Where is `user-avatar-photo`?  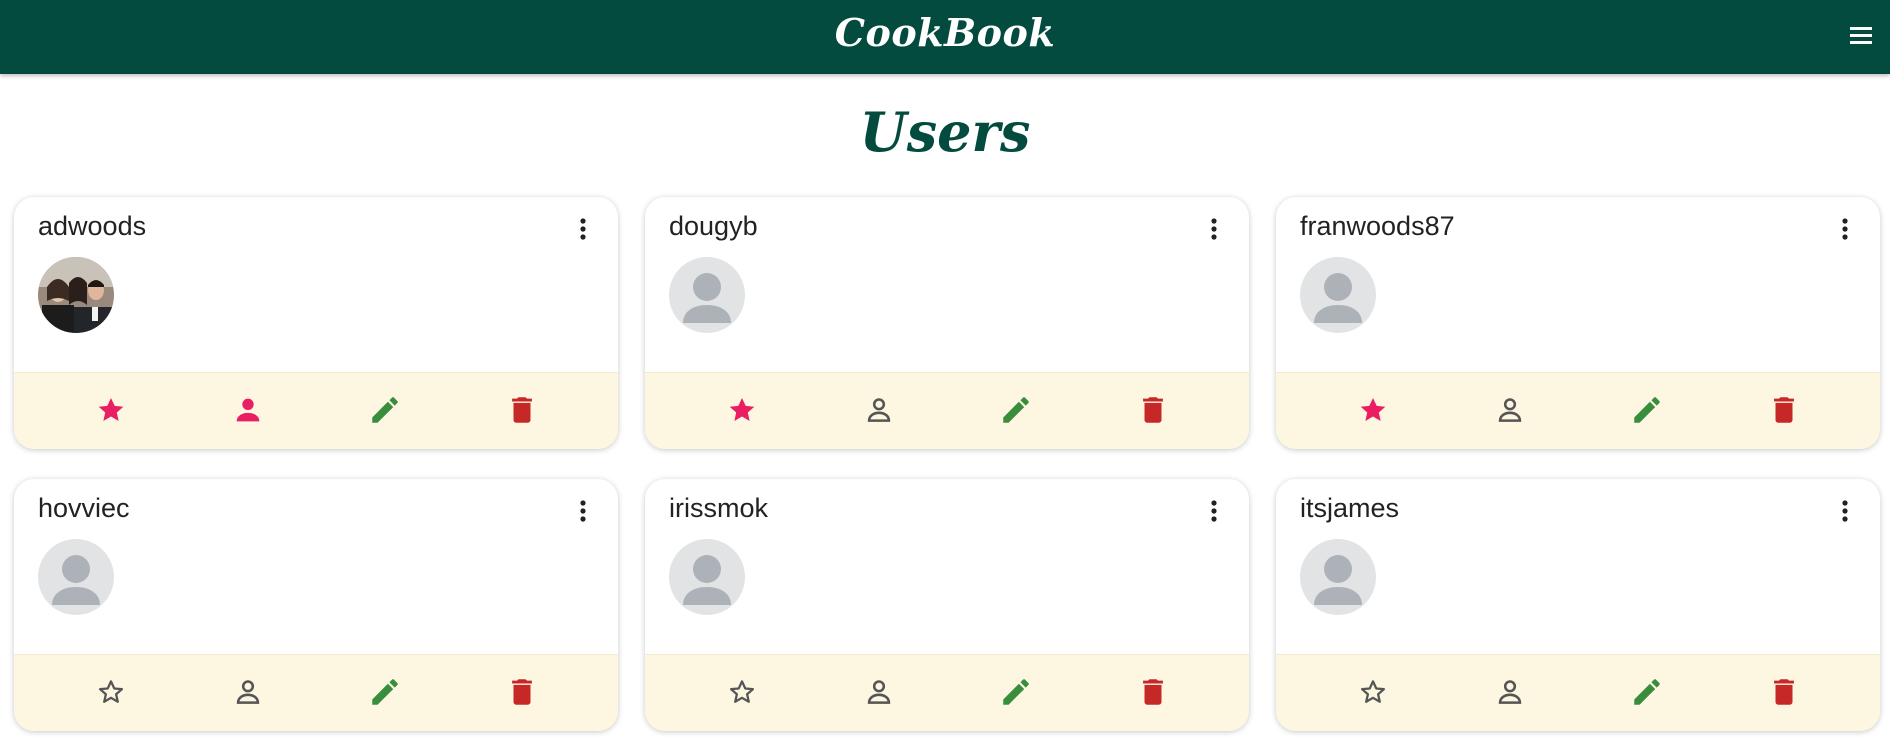 user-avatar-photo is located at coordinates (76, 295).